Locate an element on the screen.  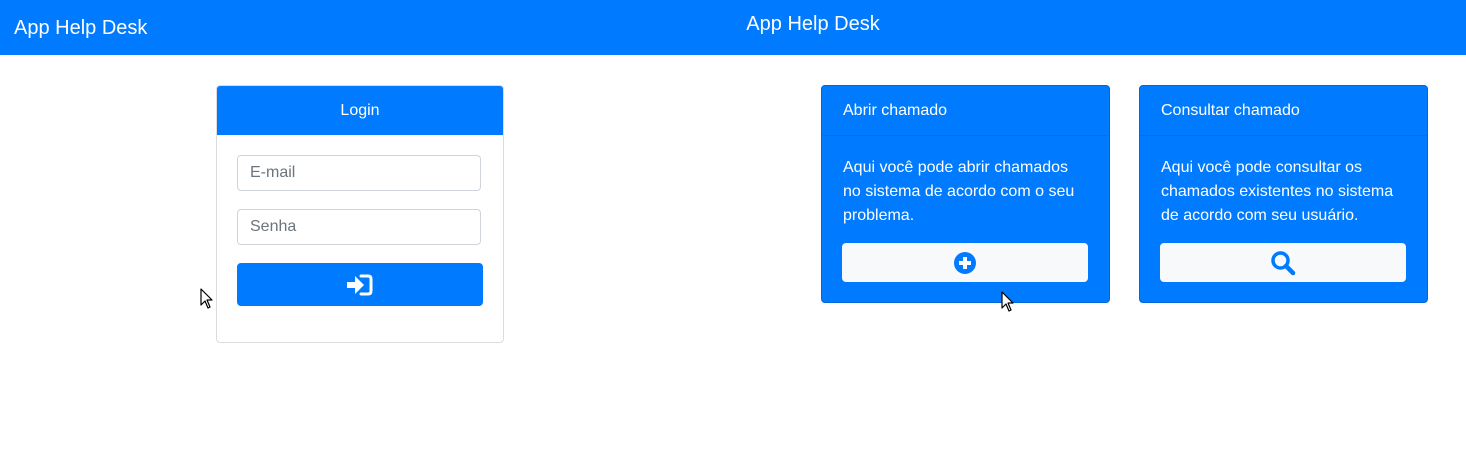
open-ticket-button is located at coordinates (965, 262).